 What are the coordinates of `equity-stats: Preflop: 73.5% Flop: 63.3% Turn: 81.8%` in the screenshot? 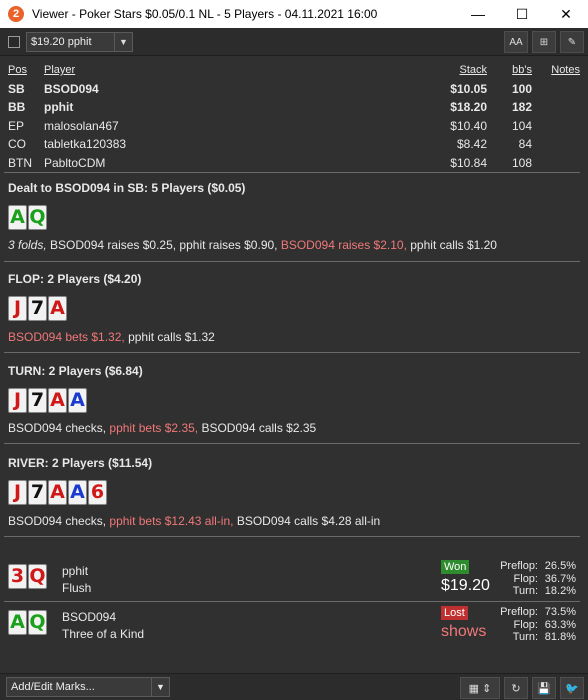 It's located at (531, 625).